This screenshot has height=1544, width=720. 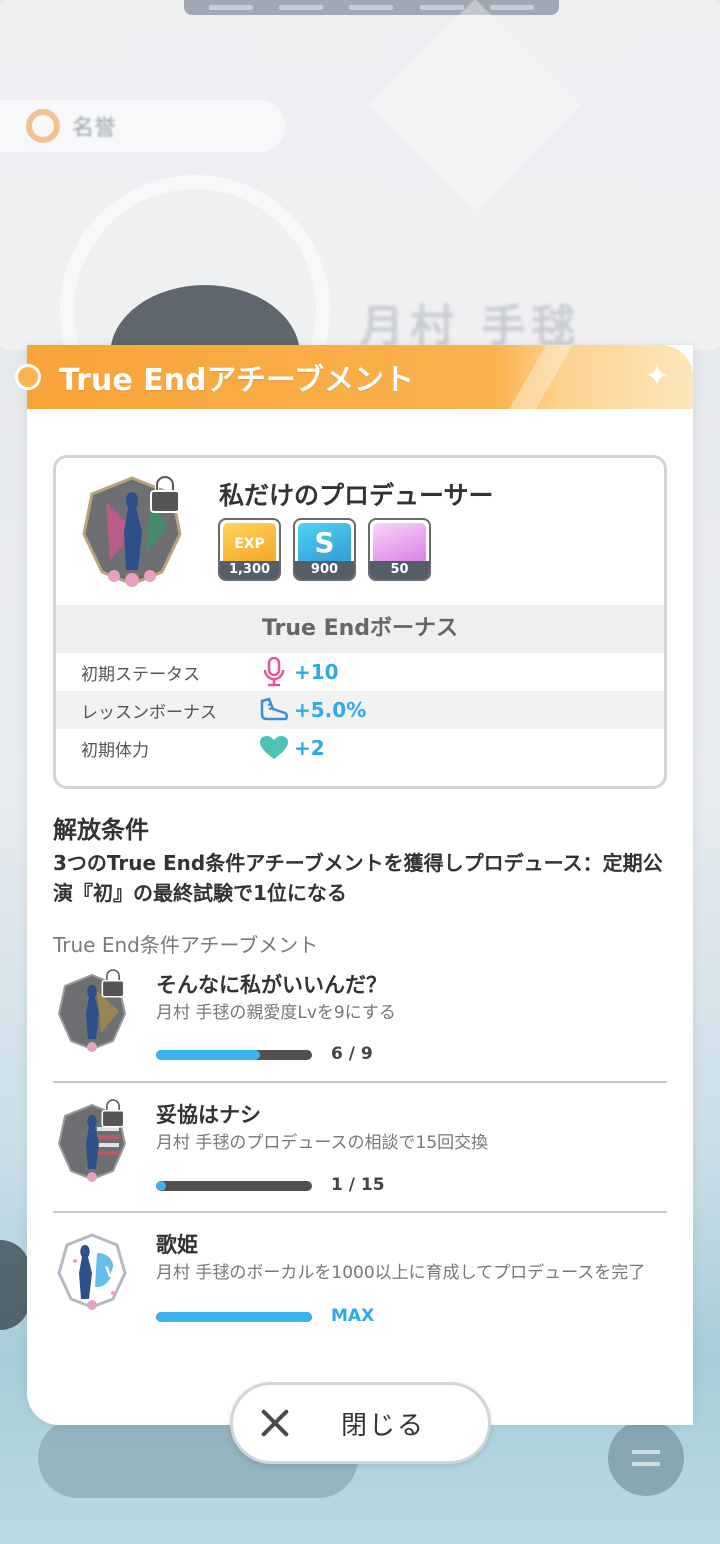 What do you see at coordinates (149, 712) in the screenshot?
I see `bonus-label: レッスンボーナス` at bounding box center [149, 712].